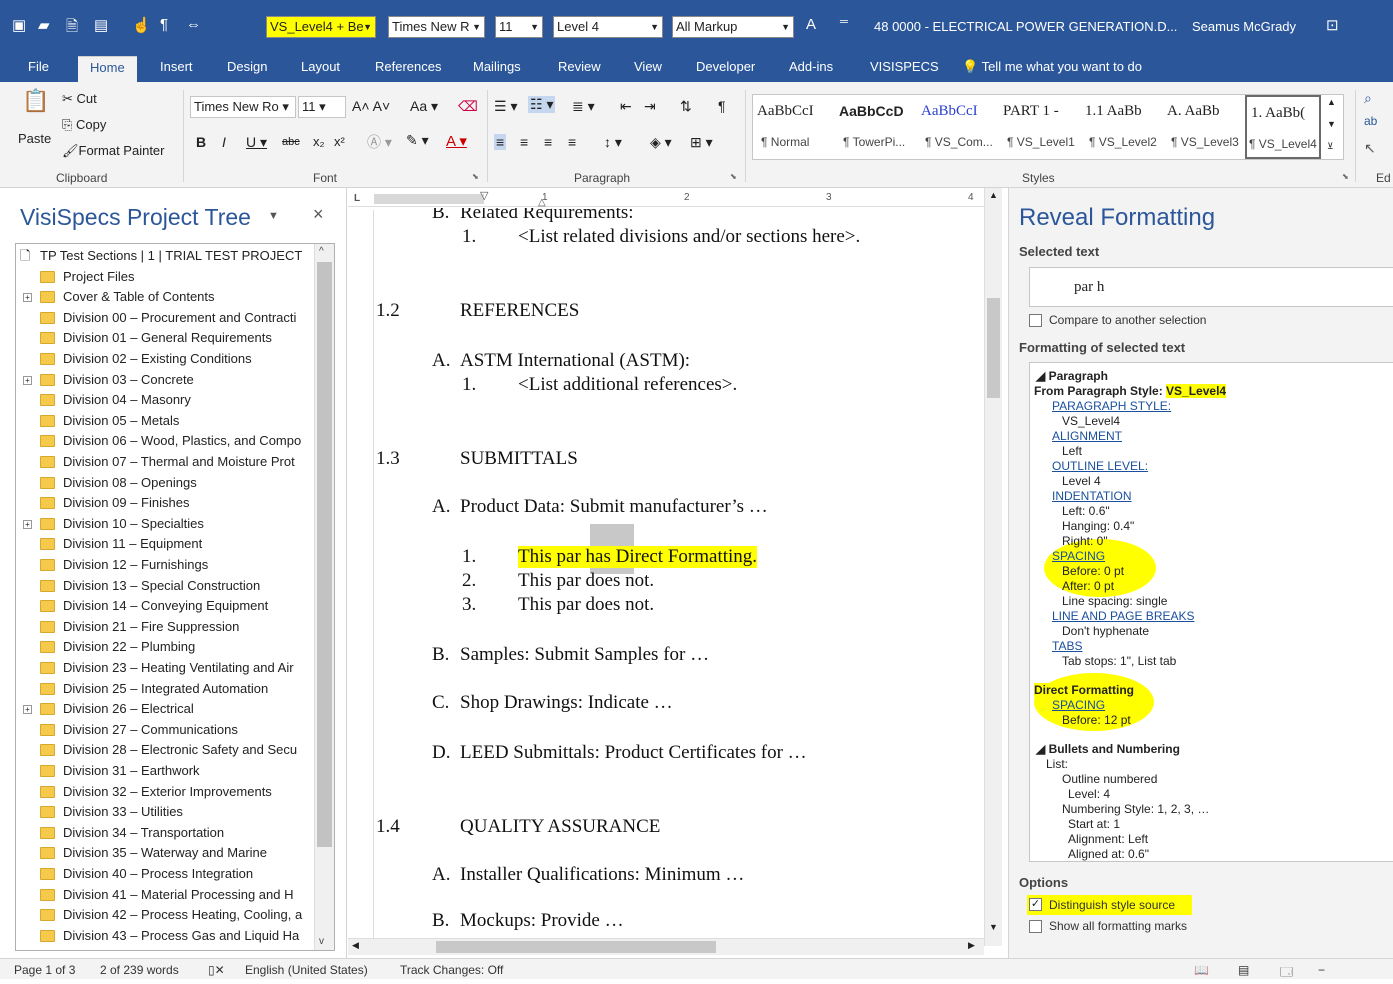 The height and width of the screenshot is (984, 1393). What do you see at coordinates (650, 106) in the screenshot?
I see `increase-indent-icon: ⇥` at bounding box center [650, 106].